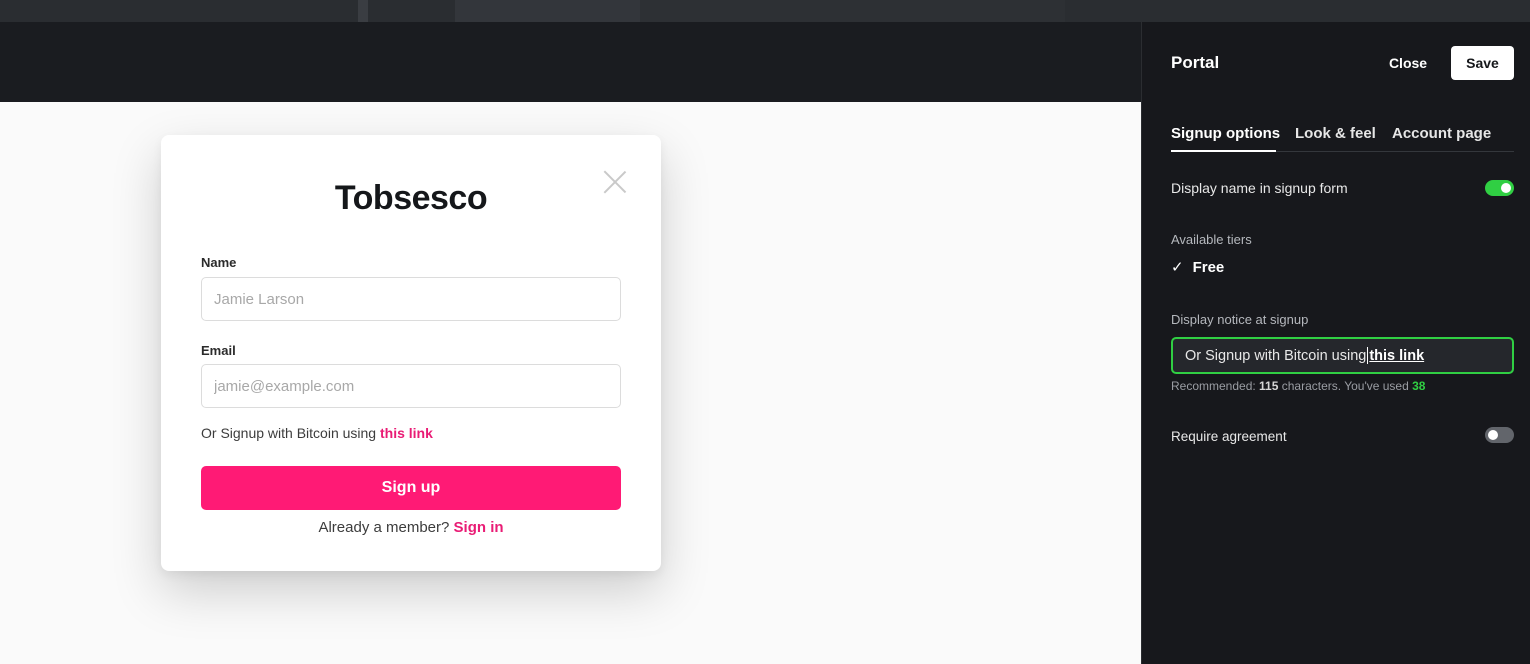 The width and height of the screenshot is (1530, 664). I want to click on settings-tabs: Signup options Look & feel Account page, so click(1342, 137).